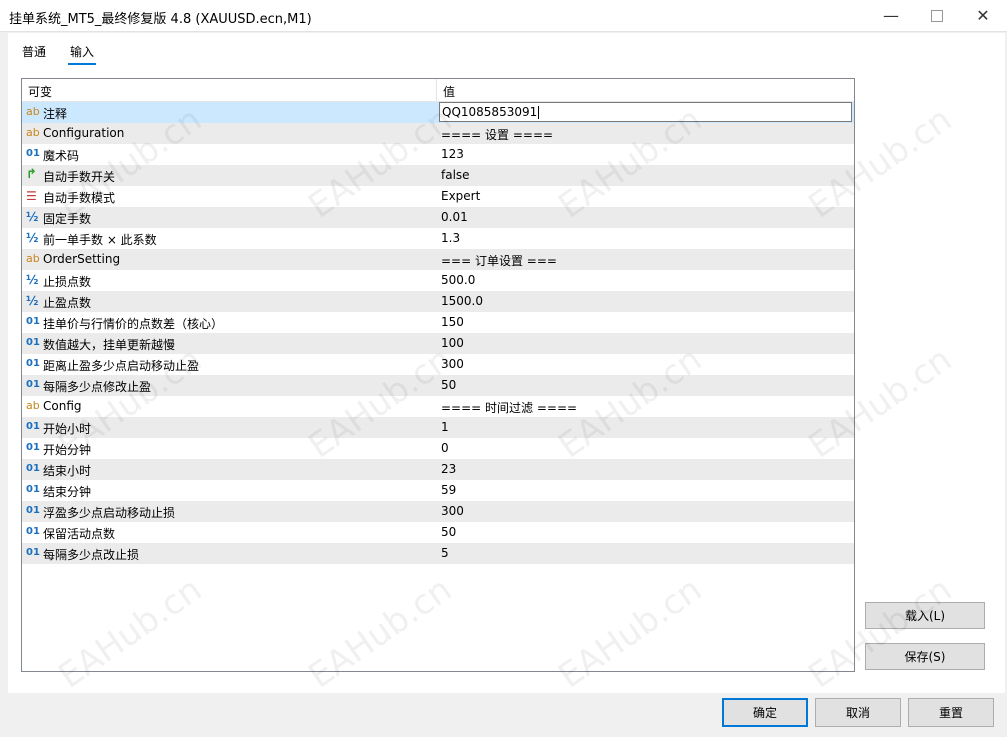  What do you see at coordinates (133, 324) in the screenshot?
I see `variable-name: 挂单价与行情价的点数差（核心）` at bounding box center [133, 324].